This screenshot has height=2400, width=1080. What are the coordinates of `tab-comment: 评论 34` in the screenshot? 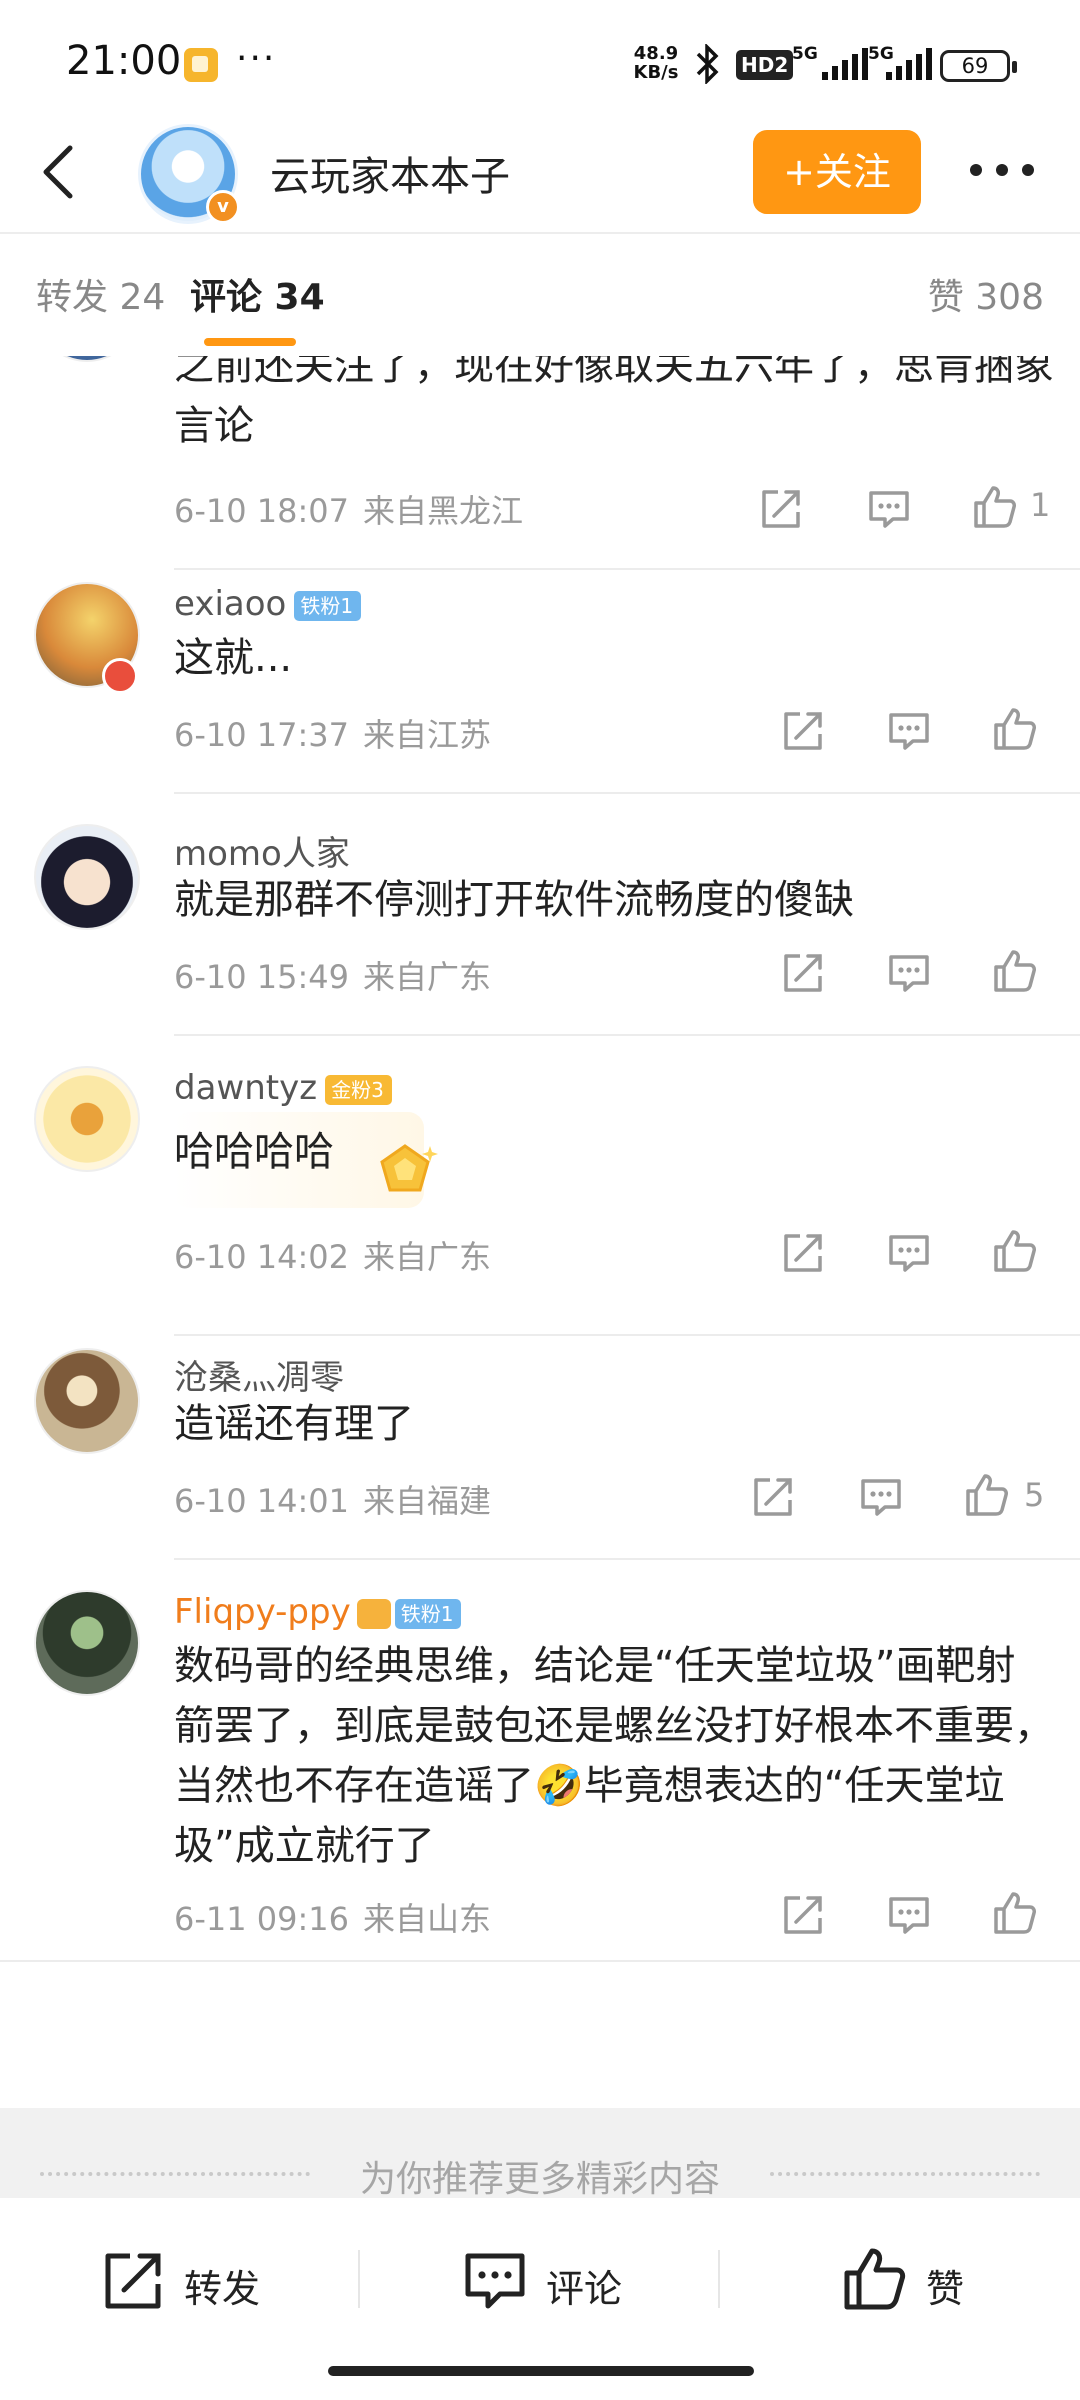 It's located at (257, 294).